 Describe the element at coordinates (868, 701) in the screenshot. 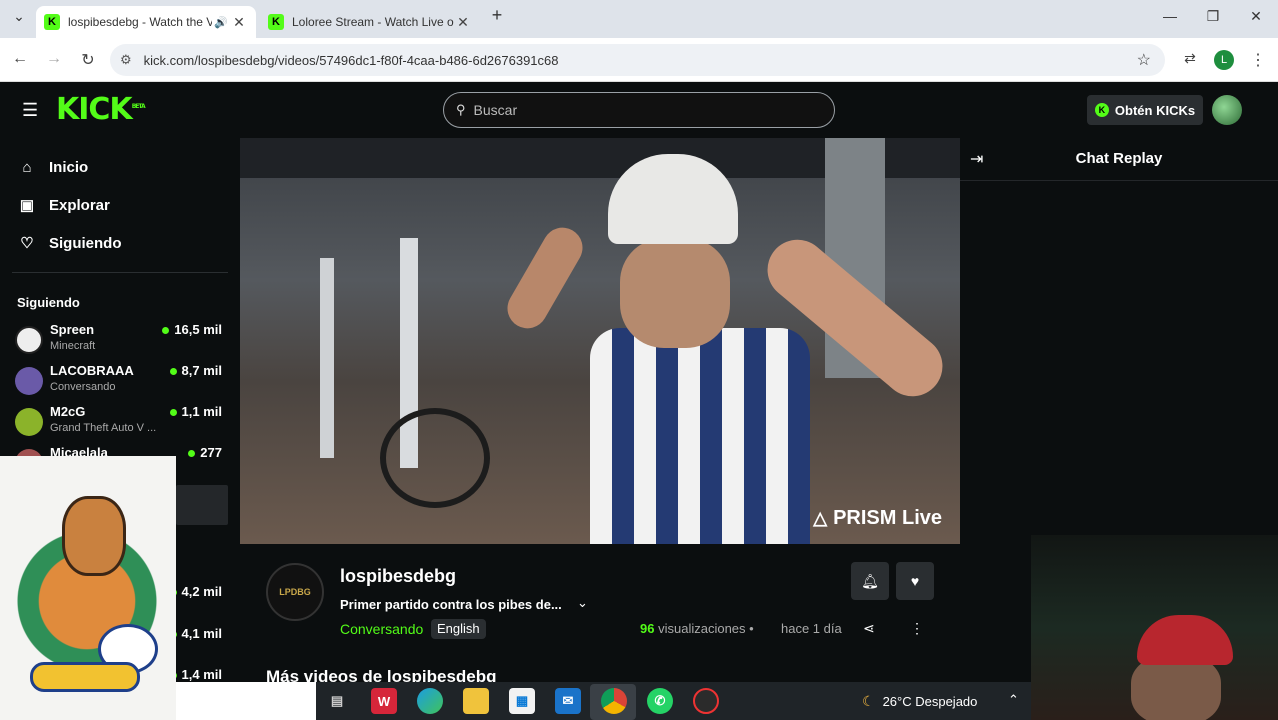

I see `moon-icon: ☾` at that location.